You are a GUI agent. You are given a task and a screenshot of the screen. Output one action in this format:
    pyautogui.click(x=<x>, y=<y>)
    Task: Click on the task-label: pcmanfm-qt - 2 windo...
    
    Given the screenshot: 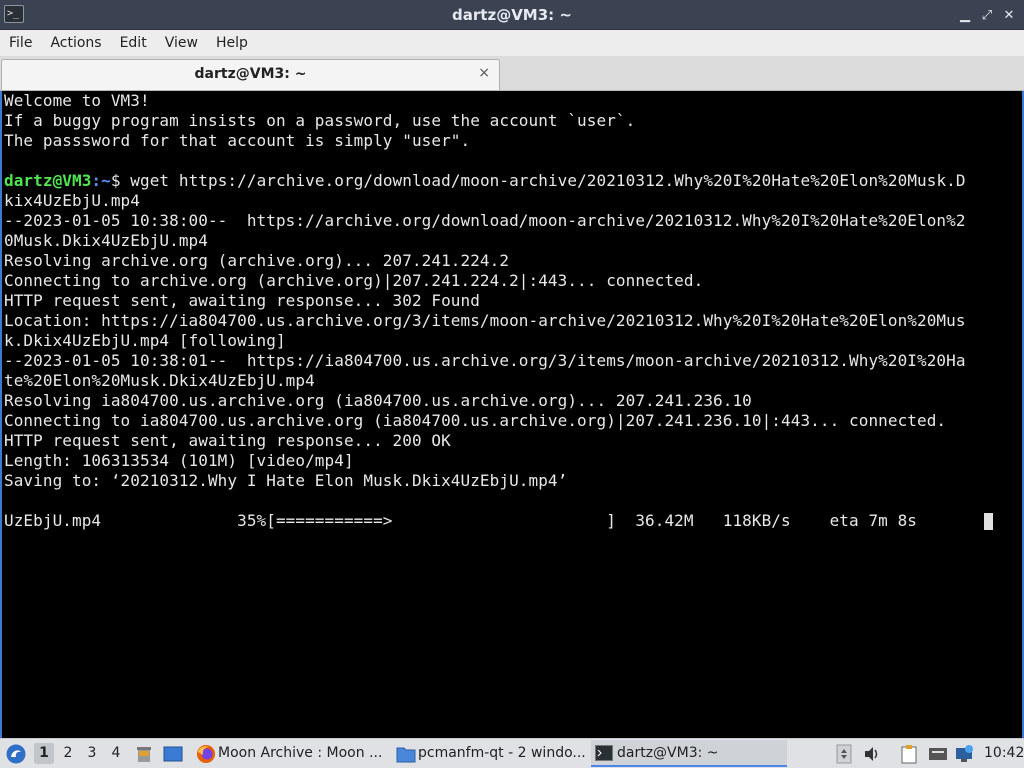 What is the action you would take?
    pyautogui.click(x=502, y=753)
    